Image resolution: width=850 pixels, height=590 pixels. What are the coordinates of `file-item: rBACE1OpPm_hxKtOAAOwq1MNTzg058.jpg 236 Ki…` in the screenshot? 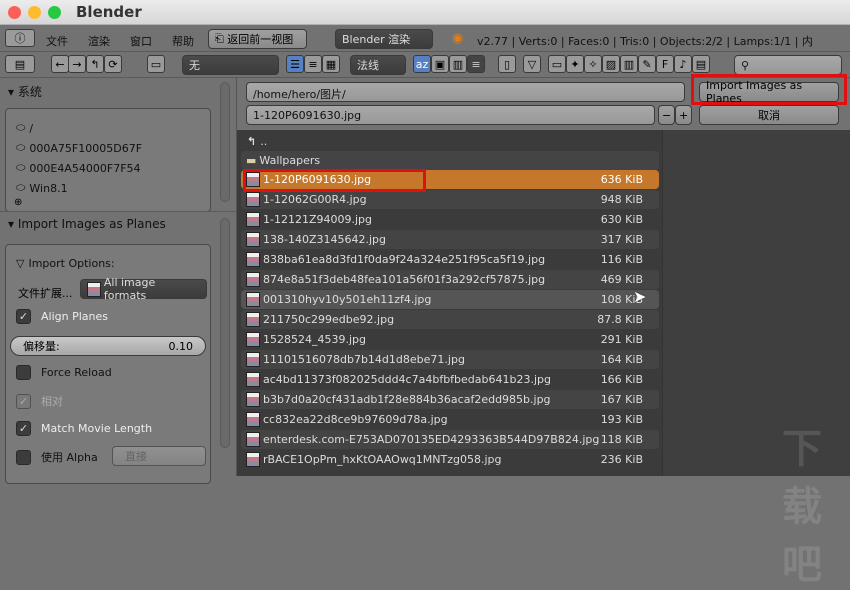 It's located at (450, 459).